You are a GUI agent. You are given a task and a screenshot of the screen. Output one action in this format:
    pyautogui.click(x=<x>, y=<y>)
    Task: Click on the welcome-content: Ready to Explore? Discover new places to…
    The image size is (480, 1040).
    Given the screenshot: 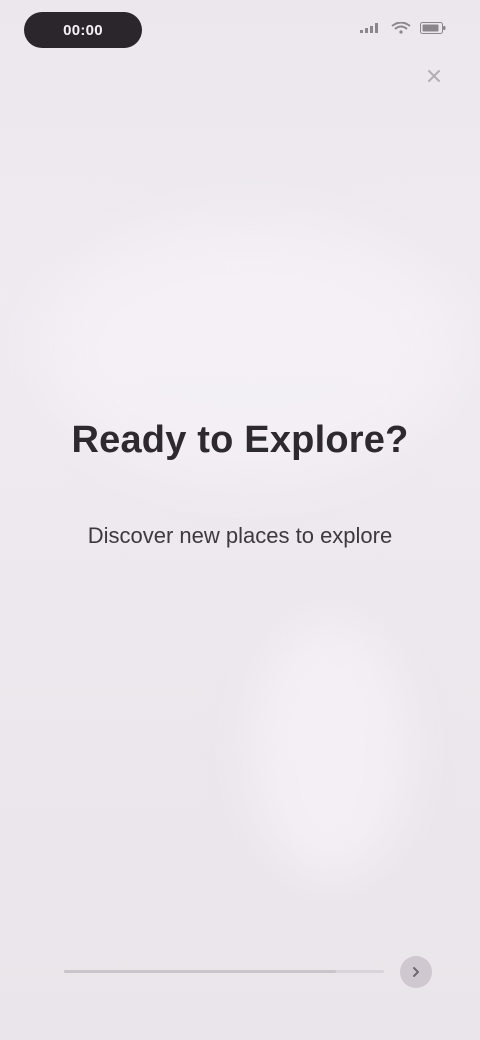 What is the action you would take?
    pyautogui.click(x=240, y=481)
    